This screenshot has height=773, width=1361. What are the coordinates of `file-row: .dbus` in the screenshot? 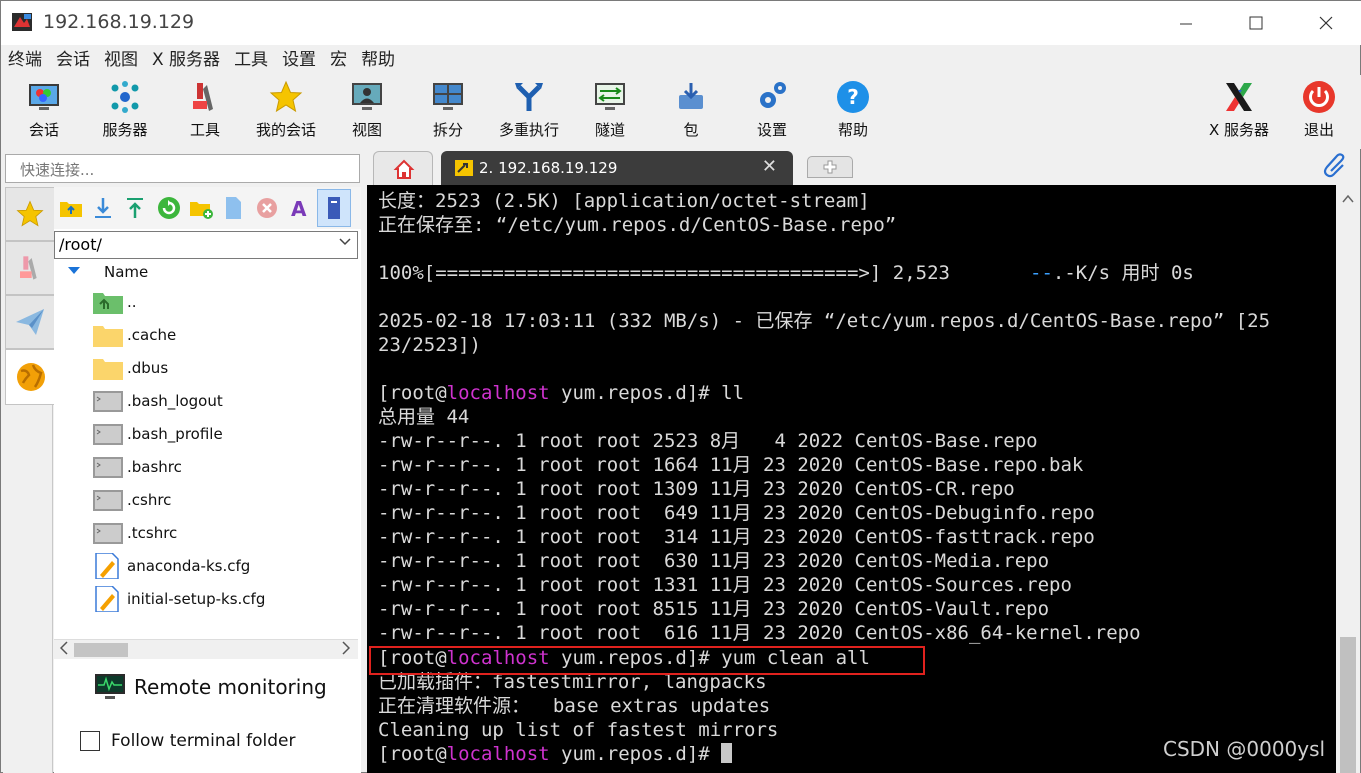 It's located at (222, 367).